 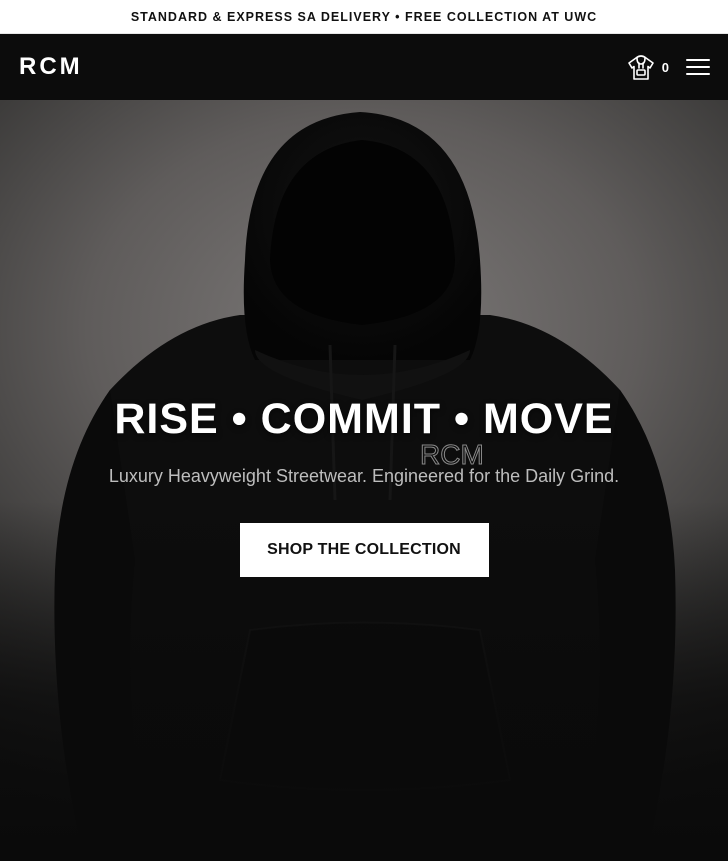 I want to click on shop-collection-button: SHOP THE COLLECTION, so click(x=364, y=550).